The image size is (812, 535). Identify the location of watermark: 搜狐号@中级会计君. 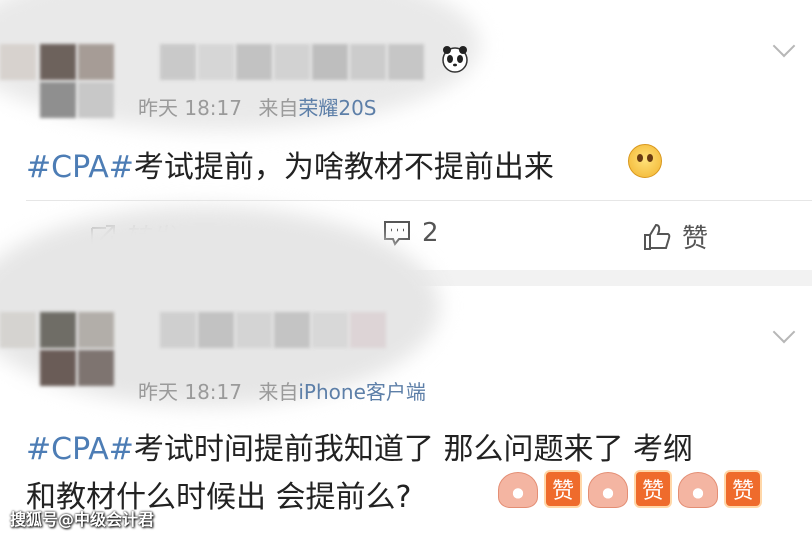
(82, 519).